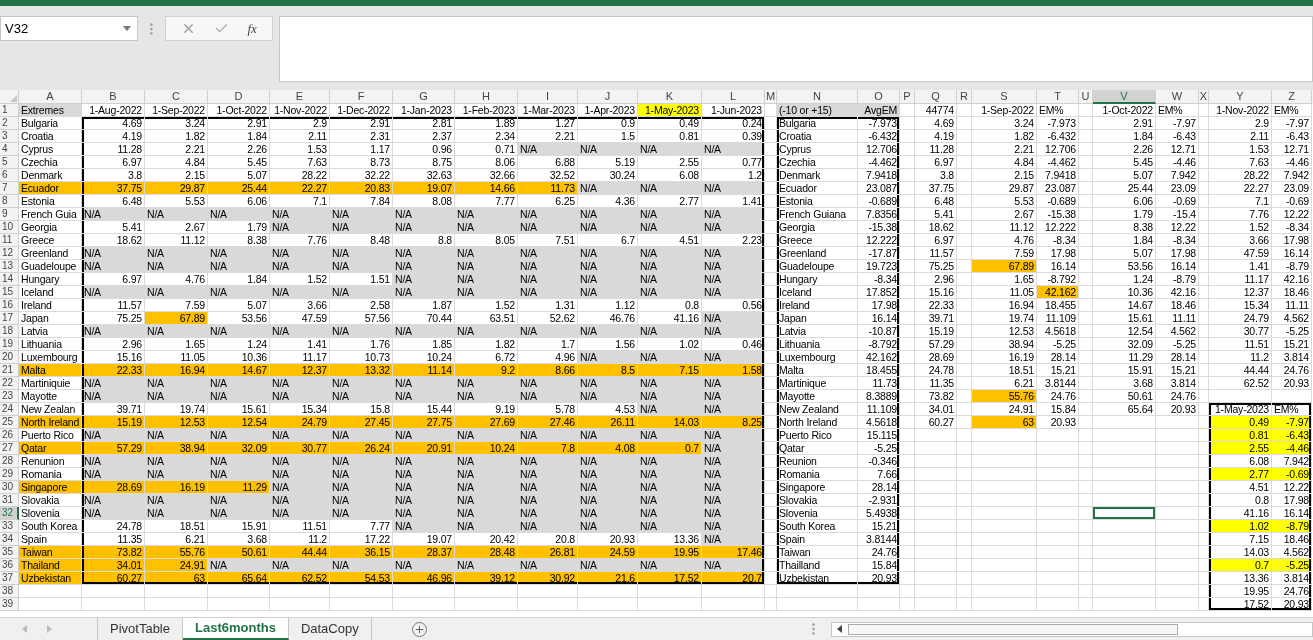 The width and height of the screenshot is (1313, 640). I want to click on row-header: 37, so click(9, 578).